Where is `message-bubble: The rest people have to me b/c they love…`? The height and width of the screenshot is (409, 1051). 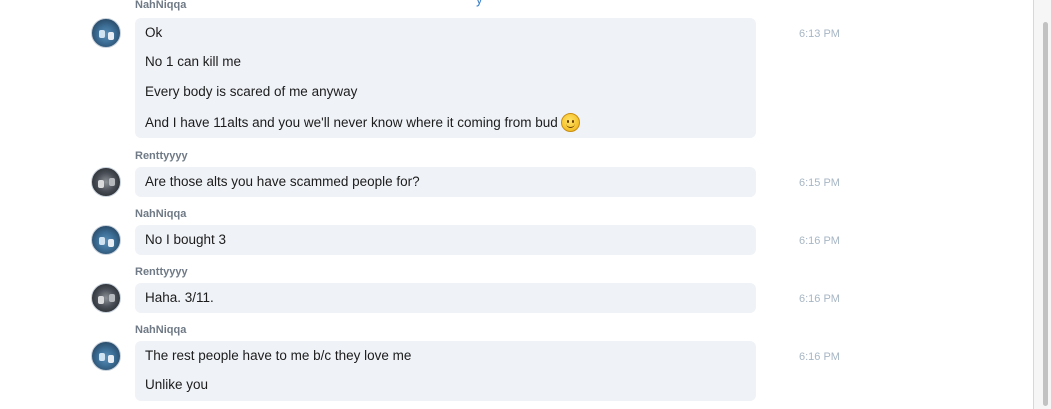
message-bubble: The rest people have to me b/c they love… is located at coordinates (445, 371).